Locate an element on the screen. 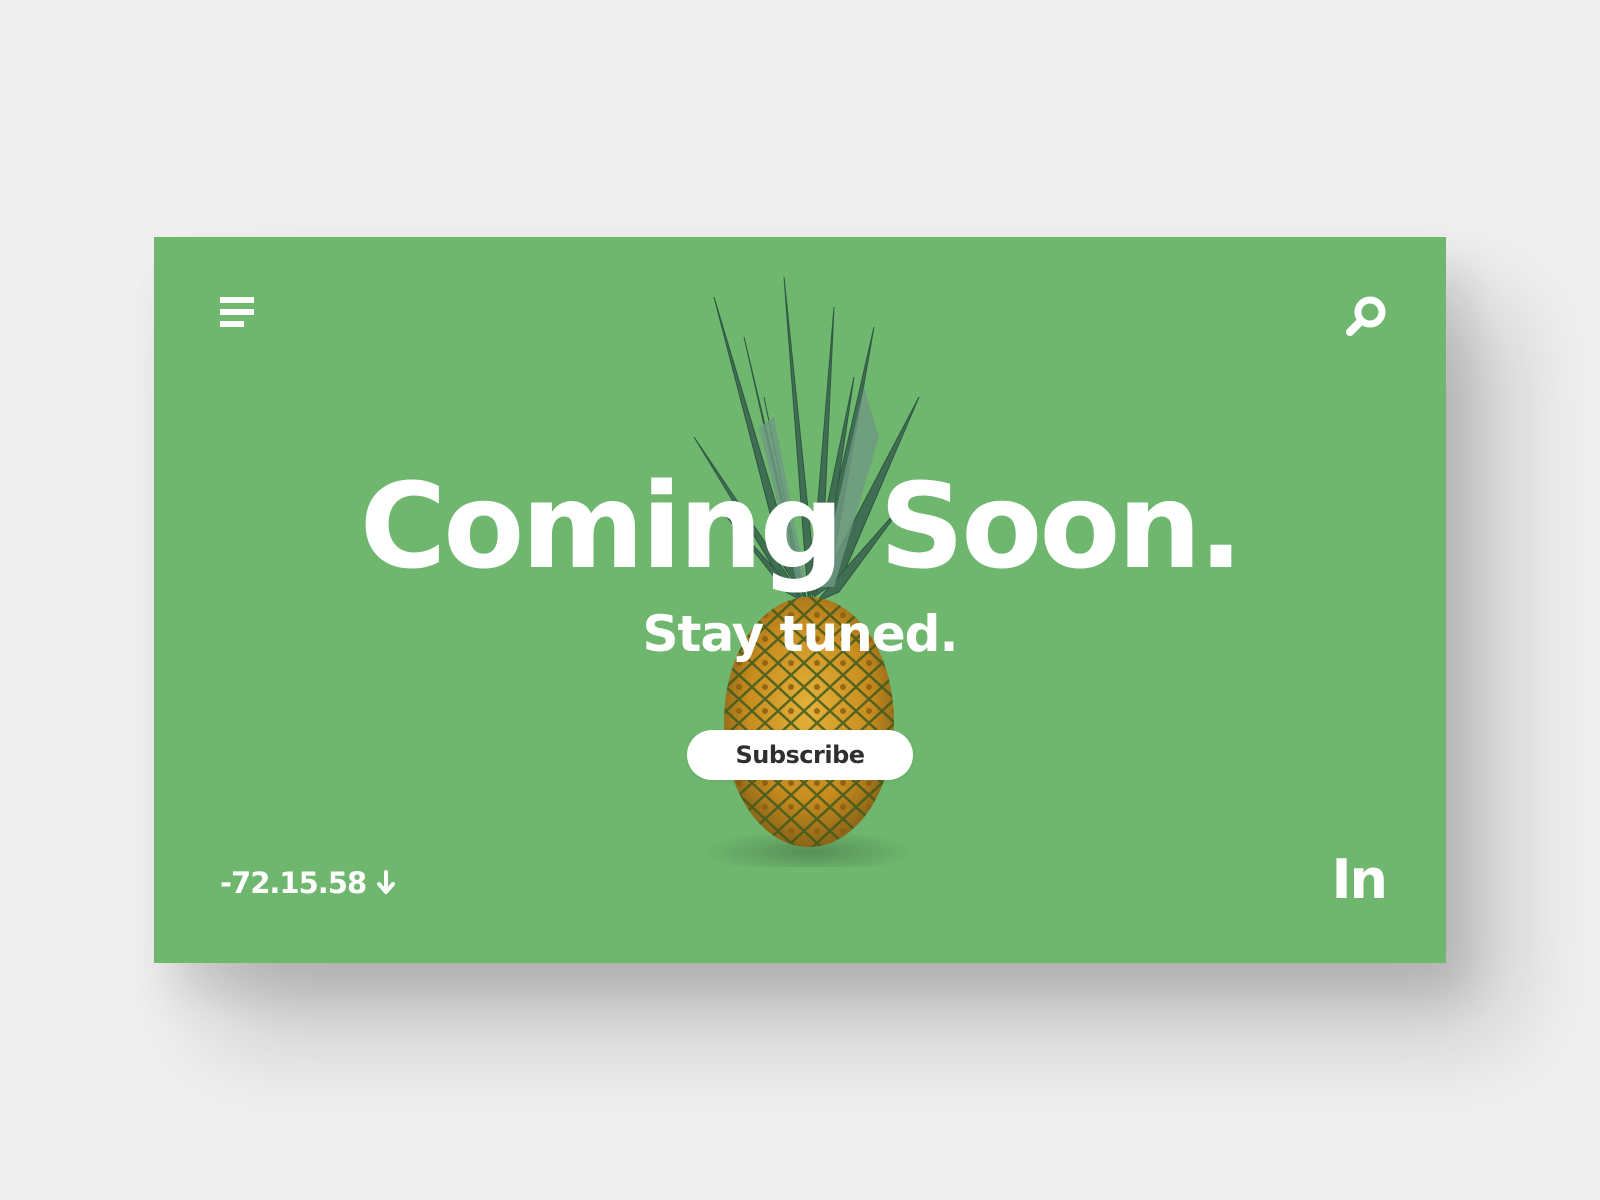 The height and width of the screenshot is (1200, 1600). subscribe-button: Subscribe is located at coordinates (800, 755).